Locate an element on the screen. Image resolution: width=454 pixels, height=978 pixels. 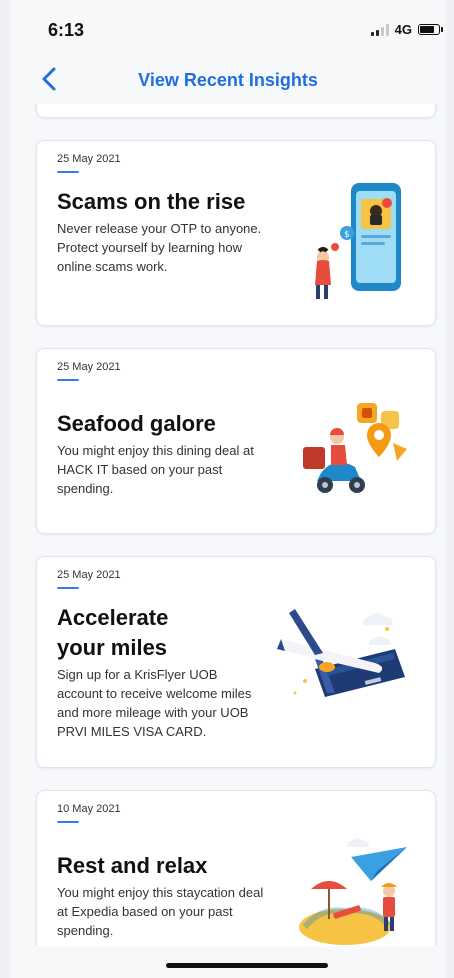
network-label: 4G is located at coordinates (403, 29).